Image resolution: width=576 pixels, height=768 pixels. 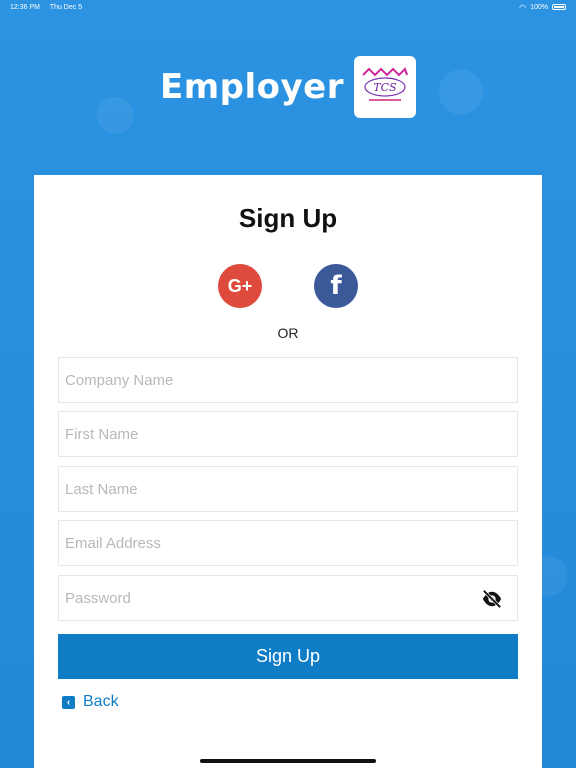 I want to click on page-title: Sign Up, so click(x=288, y=218).